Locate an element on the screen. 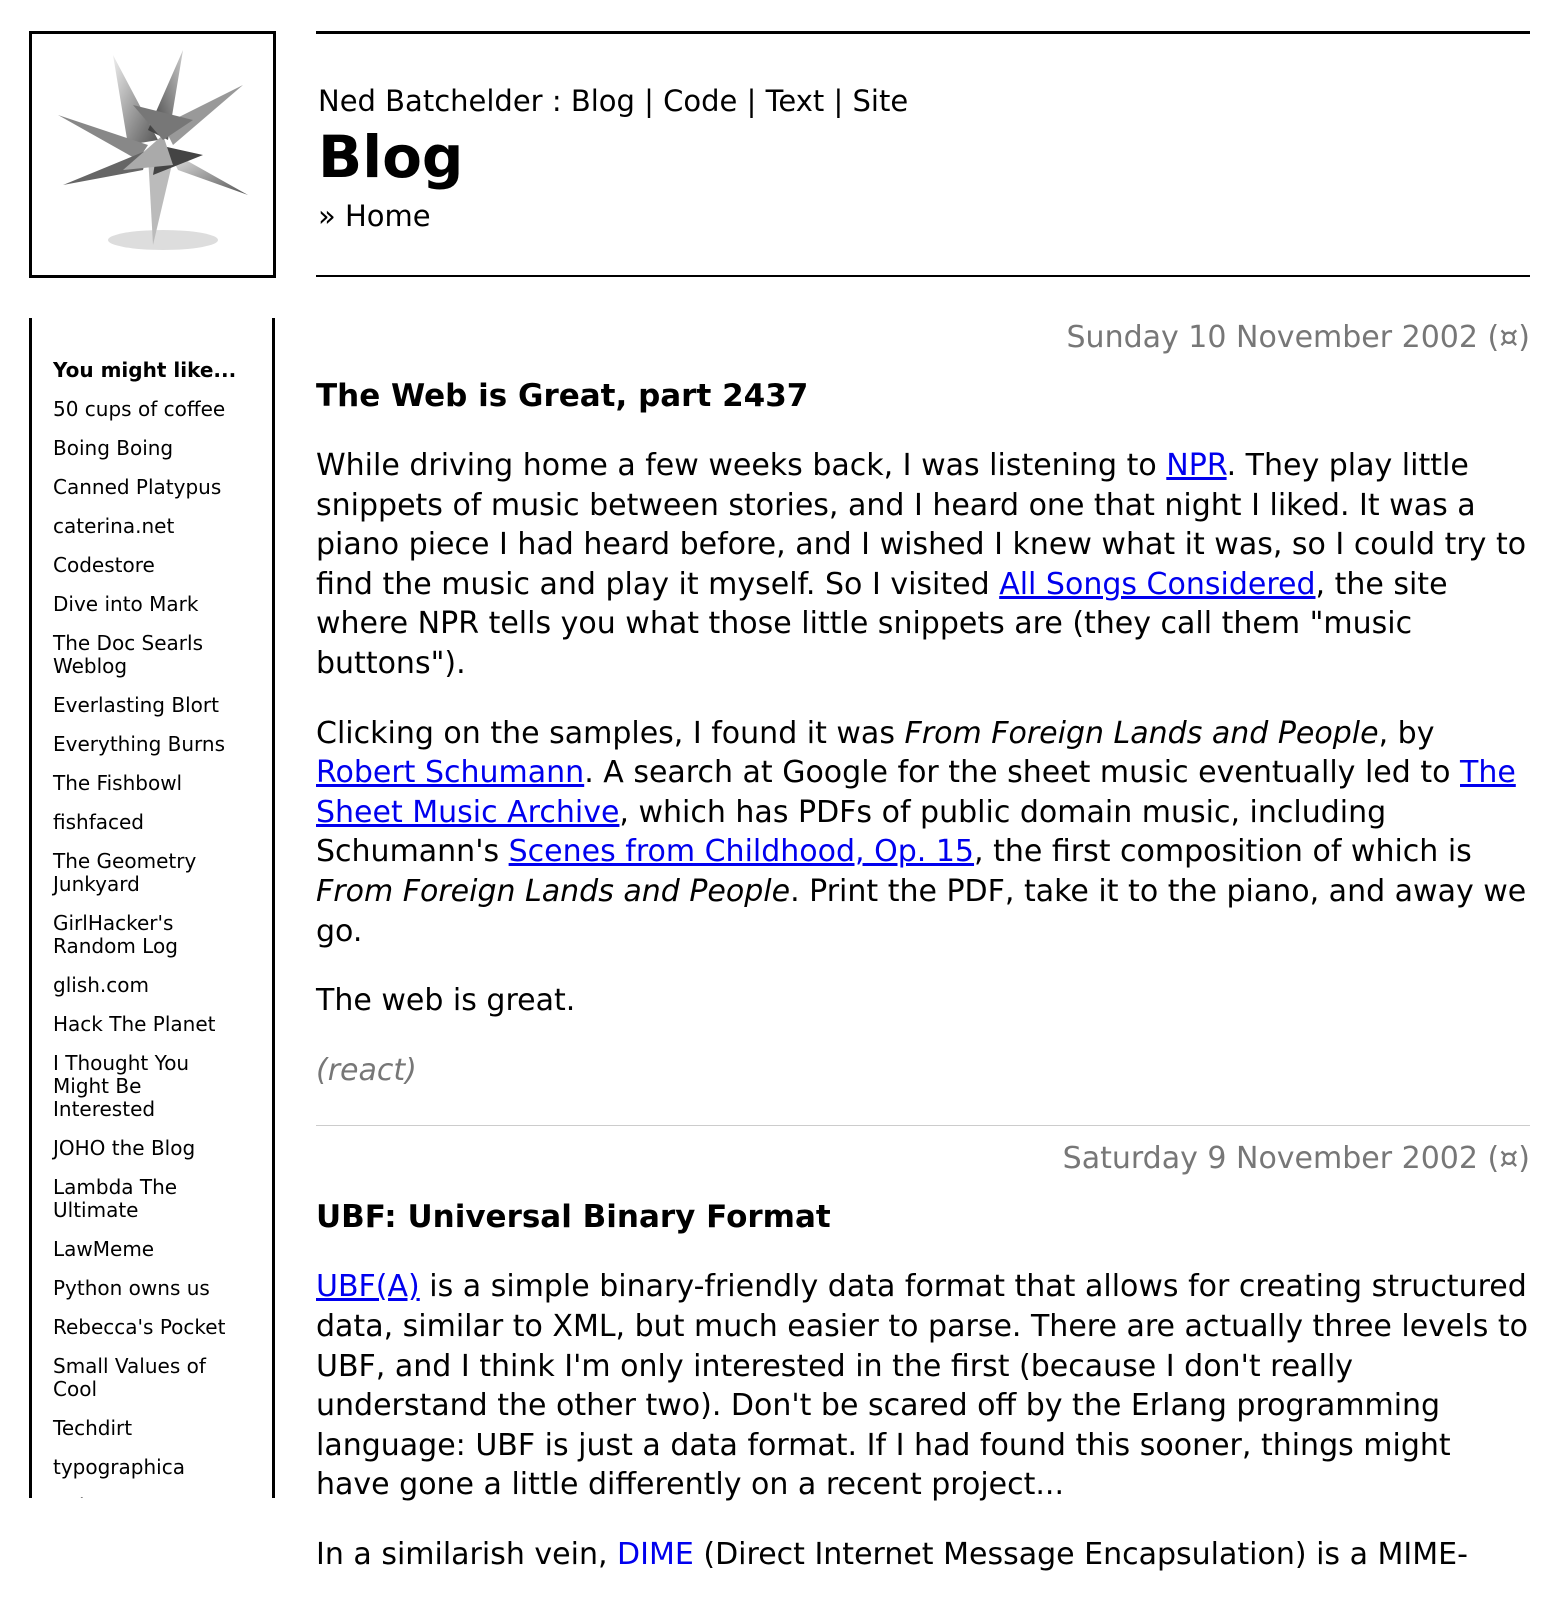 This screenshot has height=1604, width=1560. sidebar-link: Codestore is located at coordinates (148, 565).